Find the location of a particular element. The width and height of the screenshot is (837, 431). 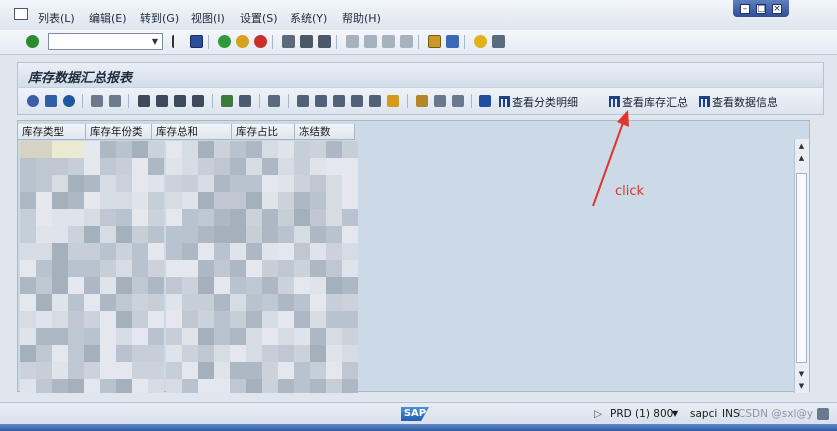

column-header-stock-type: 库存类型 is located at coordinates (52, 132).